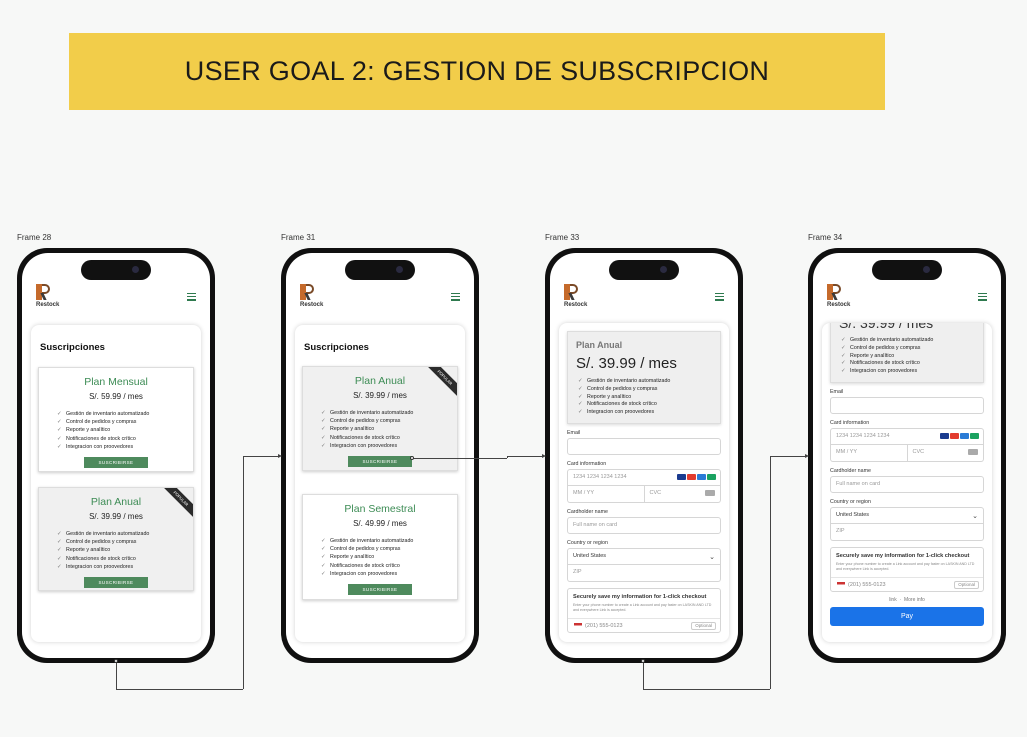 This screenshot has height=737, width=1027. Describe the element at coordinates (863, 435) in the screenshot. I see `card-number-placeholder: 1234 1234 1234 1234` at that location.